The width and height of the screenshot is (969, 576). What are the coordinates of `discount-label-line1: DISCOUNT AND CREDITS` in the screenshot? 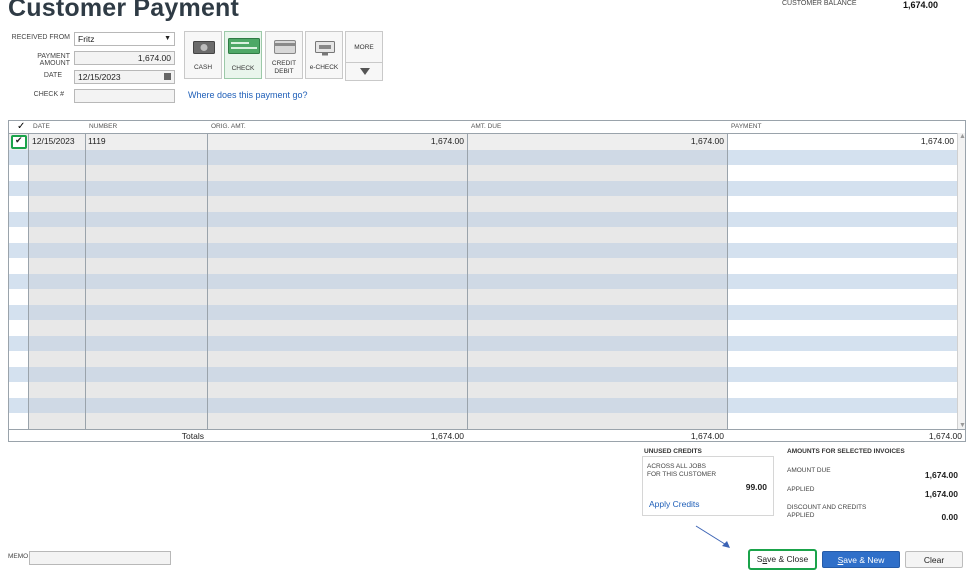 It's located at (827, 507).